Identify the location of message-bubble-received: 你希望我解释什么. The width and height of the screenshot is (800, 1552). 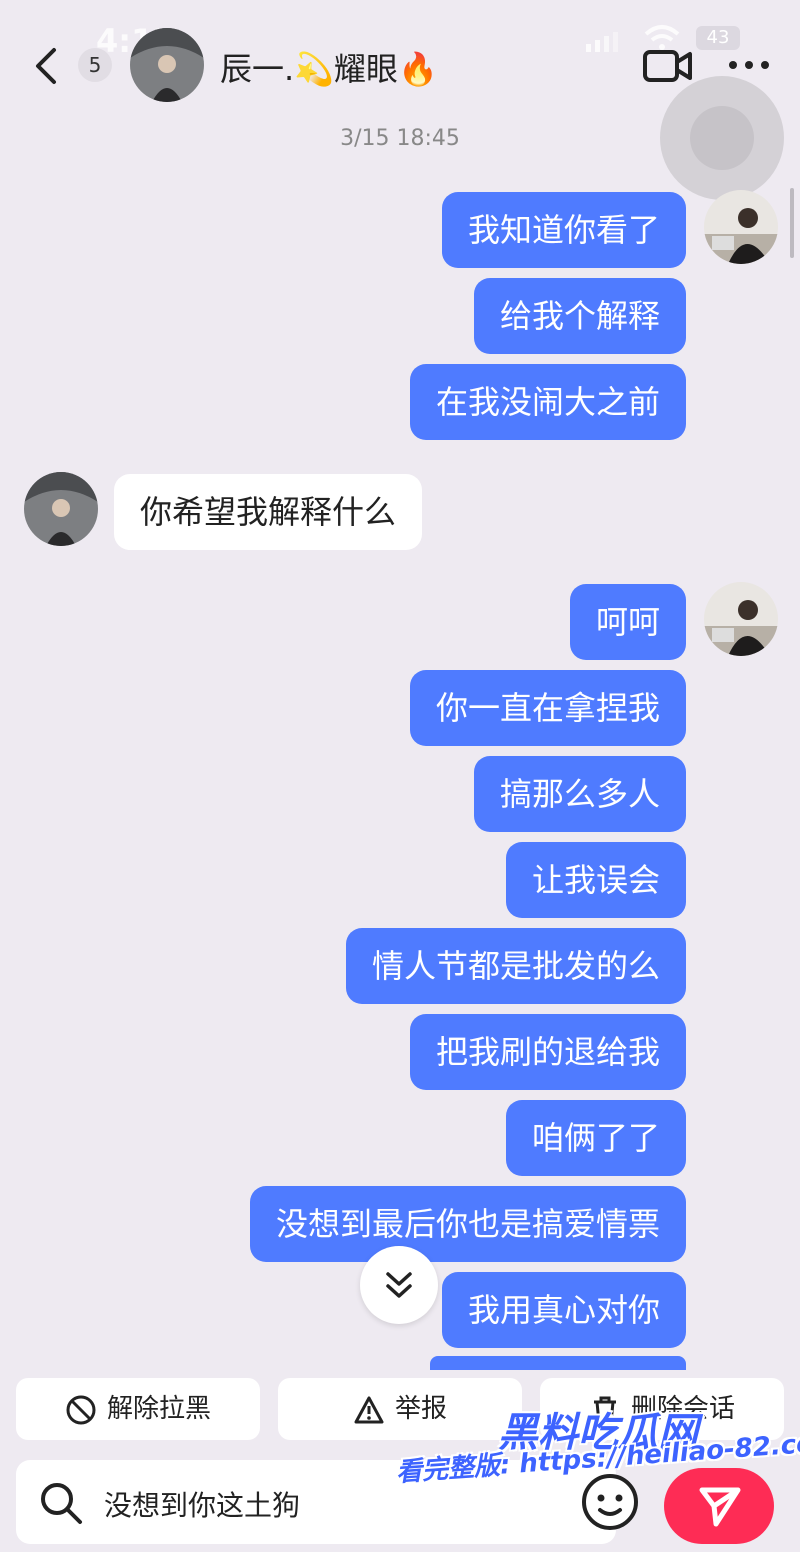
(268, 512).